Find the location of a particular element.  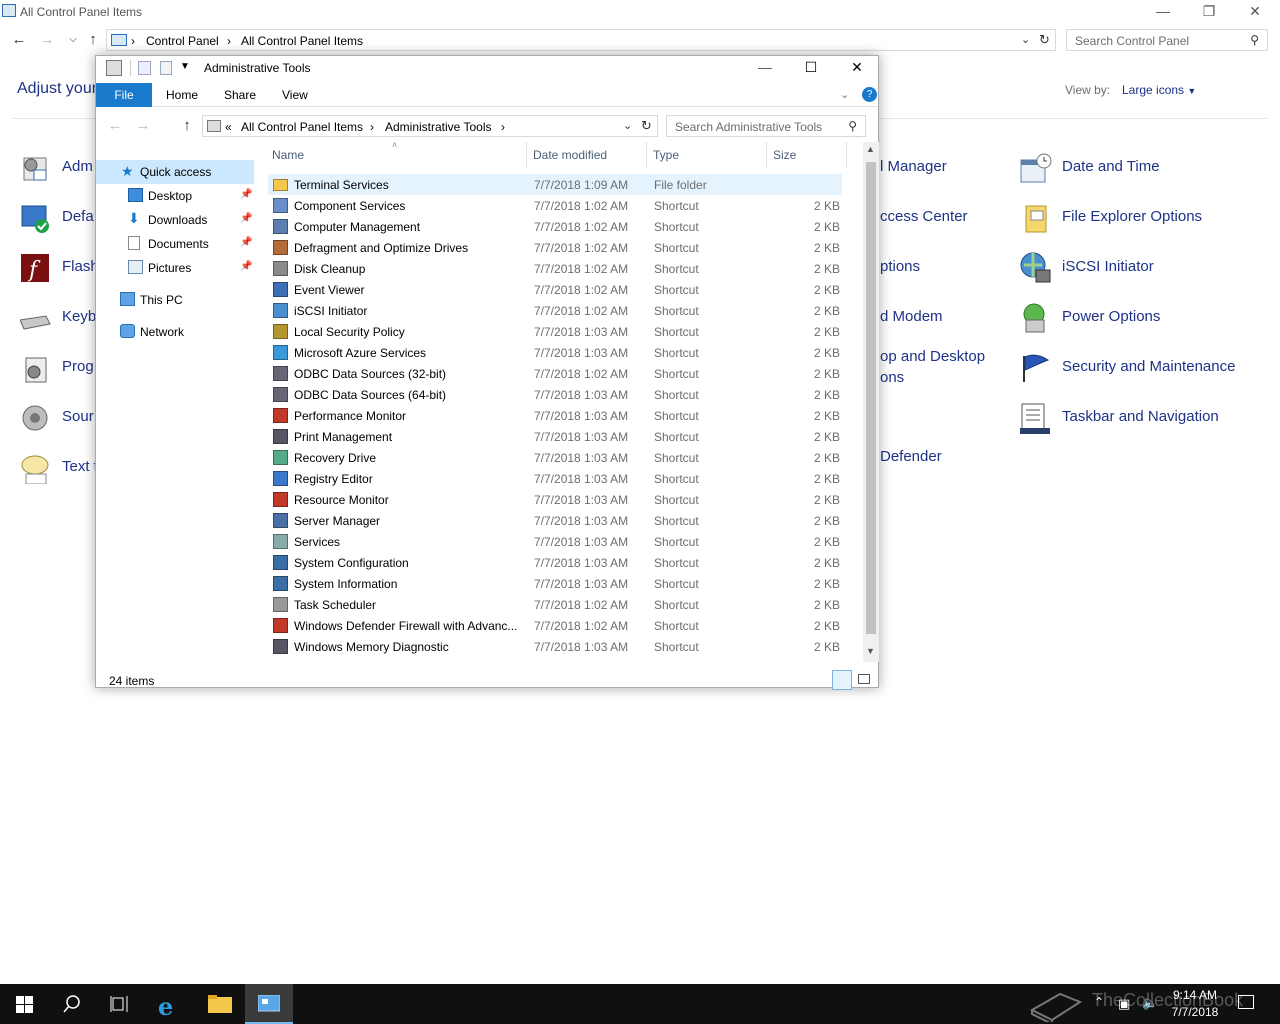

large-icons-view-icon is located at coordinates (864, 679).